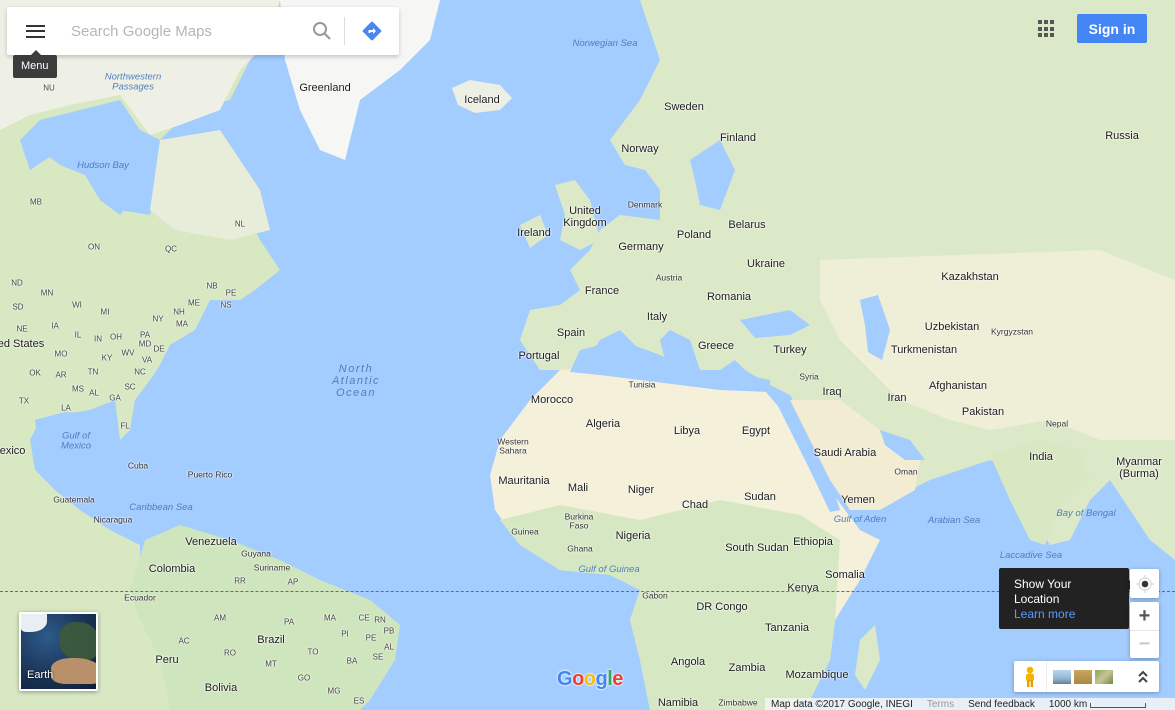 The height and width of the screenshot is (710, 1175). What do you see at coordinates (58, 651) in the screenshot?
I see `earth-view-toggle: Earth` at bounding box center [58, 651].